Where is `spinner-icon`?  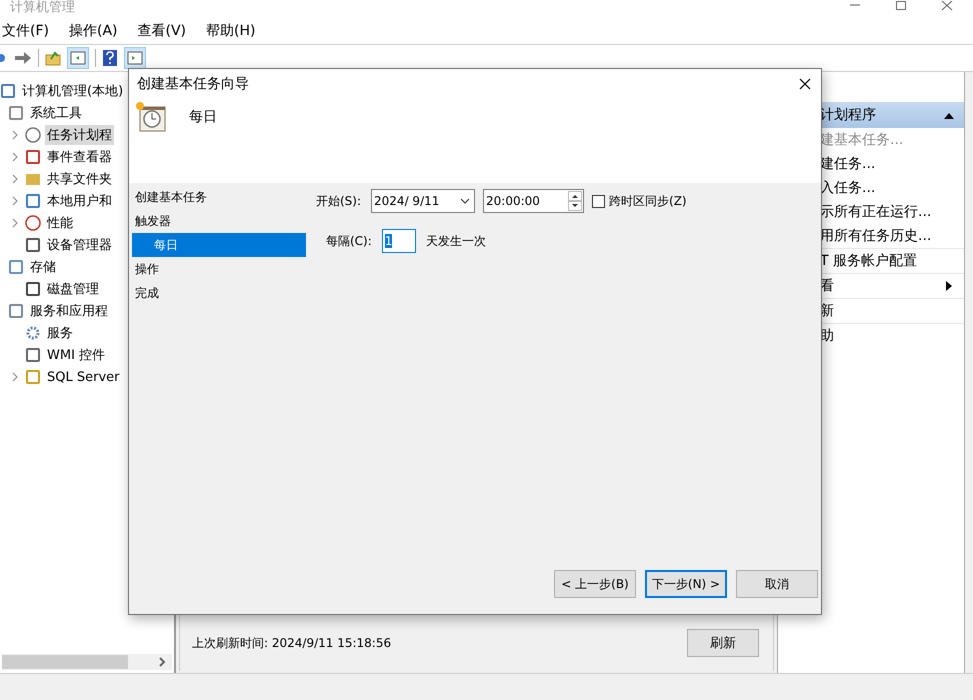 spinner-icon is located at coordinates (575, 201).